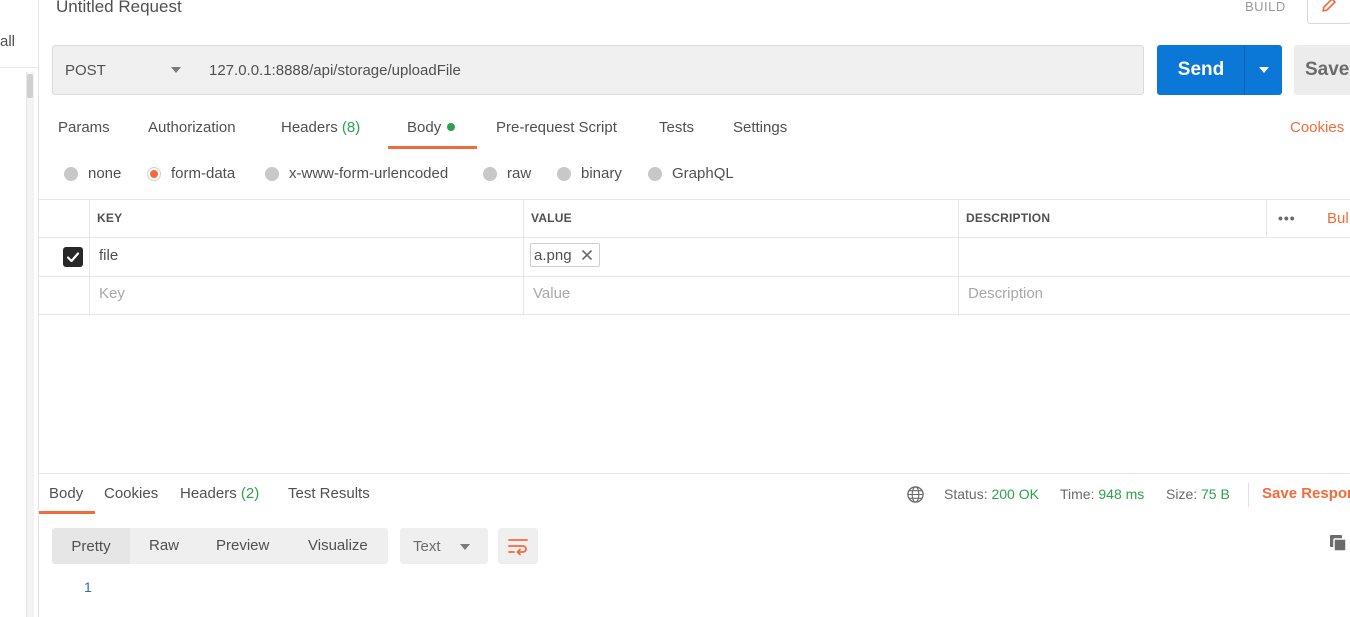 The width and height of the screenshot is (1350, 617). What do you see at coordinates (1182, 494) in the screenshot?
I see `size-label: Size:` at bounding box center [1182, 494].